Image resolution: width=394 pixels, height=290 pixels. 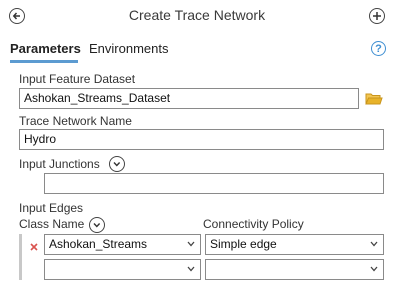 I want to click on help-icon: ?, so click(x=378, y=48).